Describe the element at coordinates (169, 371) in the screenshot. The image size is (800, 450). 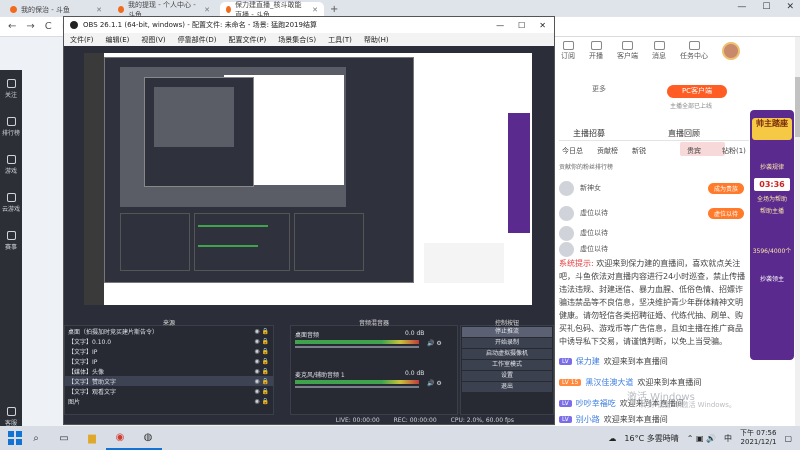
I see `source-item: 【媒体】头像 ◉ 🔒` at that location.